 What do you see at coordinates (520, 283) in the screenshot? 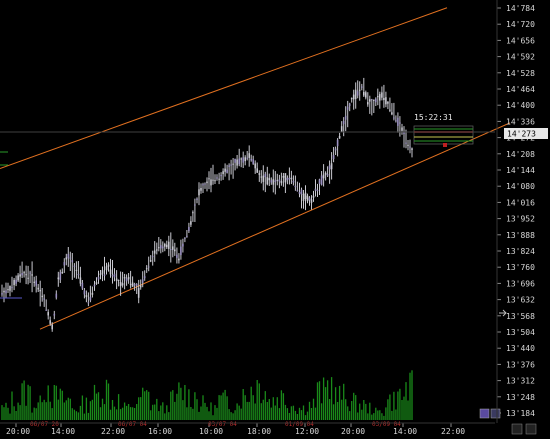
I see `y-tick-label: 13'696` at bounding box center [520, 283].